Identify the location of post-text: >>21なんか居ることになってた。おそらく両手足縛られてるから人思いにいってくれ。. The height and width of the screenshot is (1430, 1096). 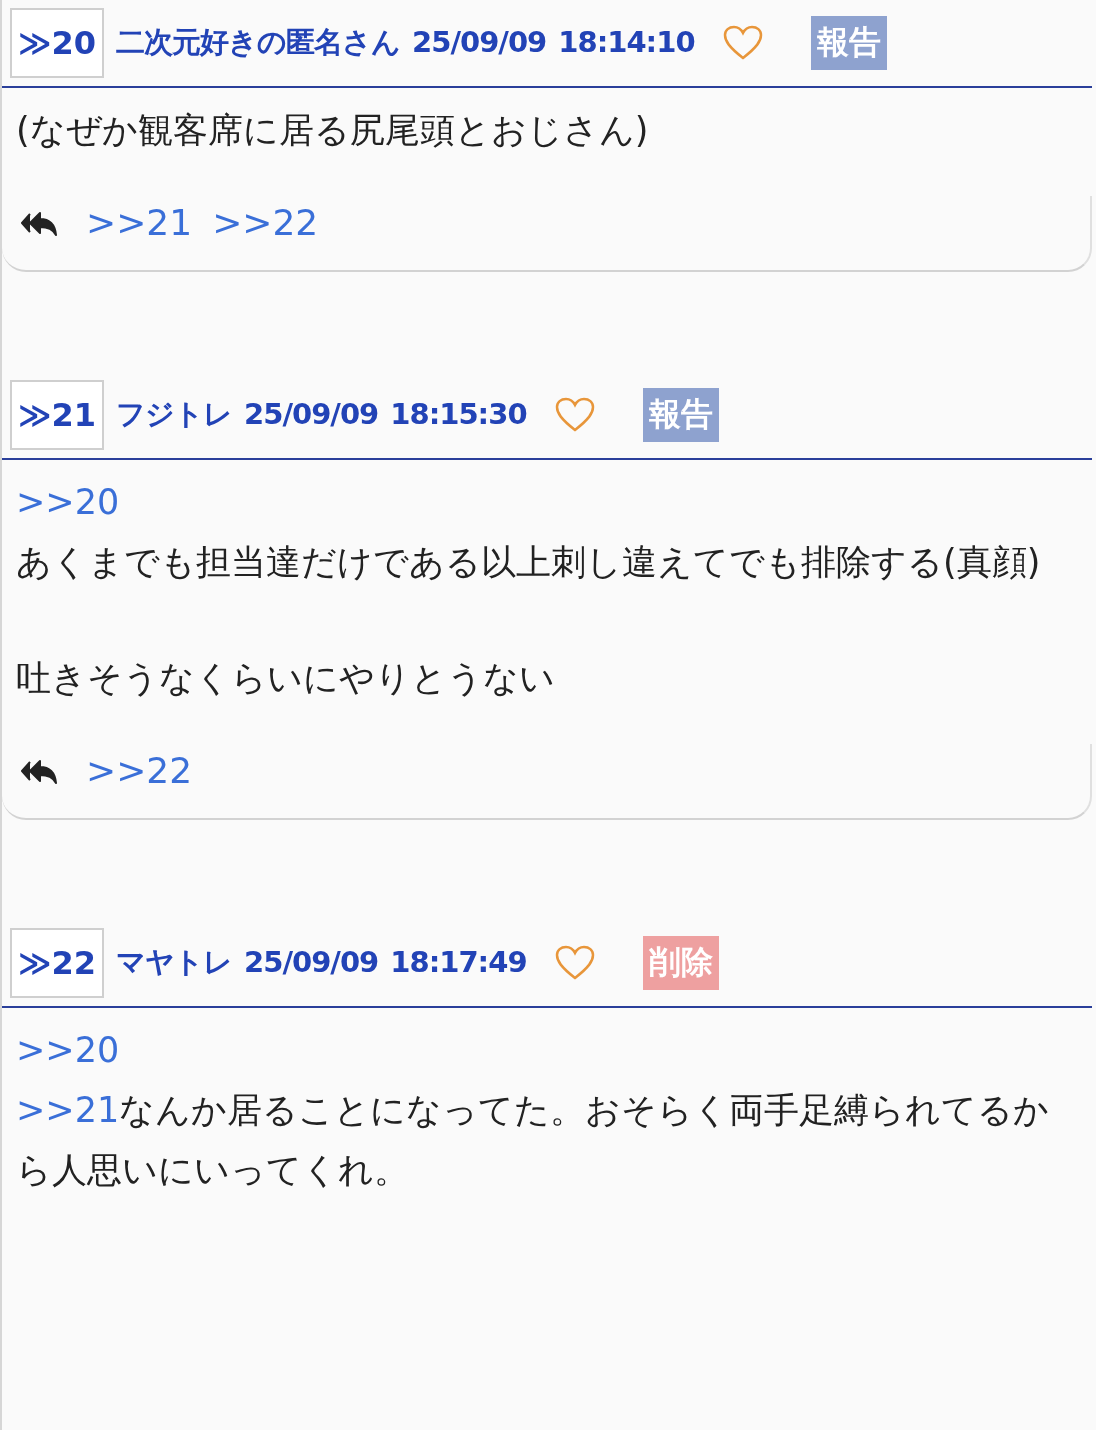
(533, 1140).